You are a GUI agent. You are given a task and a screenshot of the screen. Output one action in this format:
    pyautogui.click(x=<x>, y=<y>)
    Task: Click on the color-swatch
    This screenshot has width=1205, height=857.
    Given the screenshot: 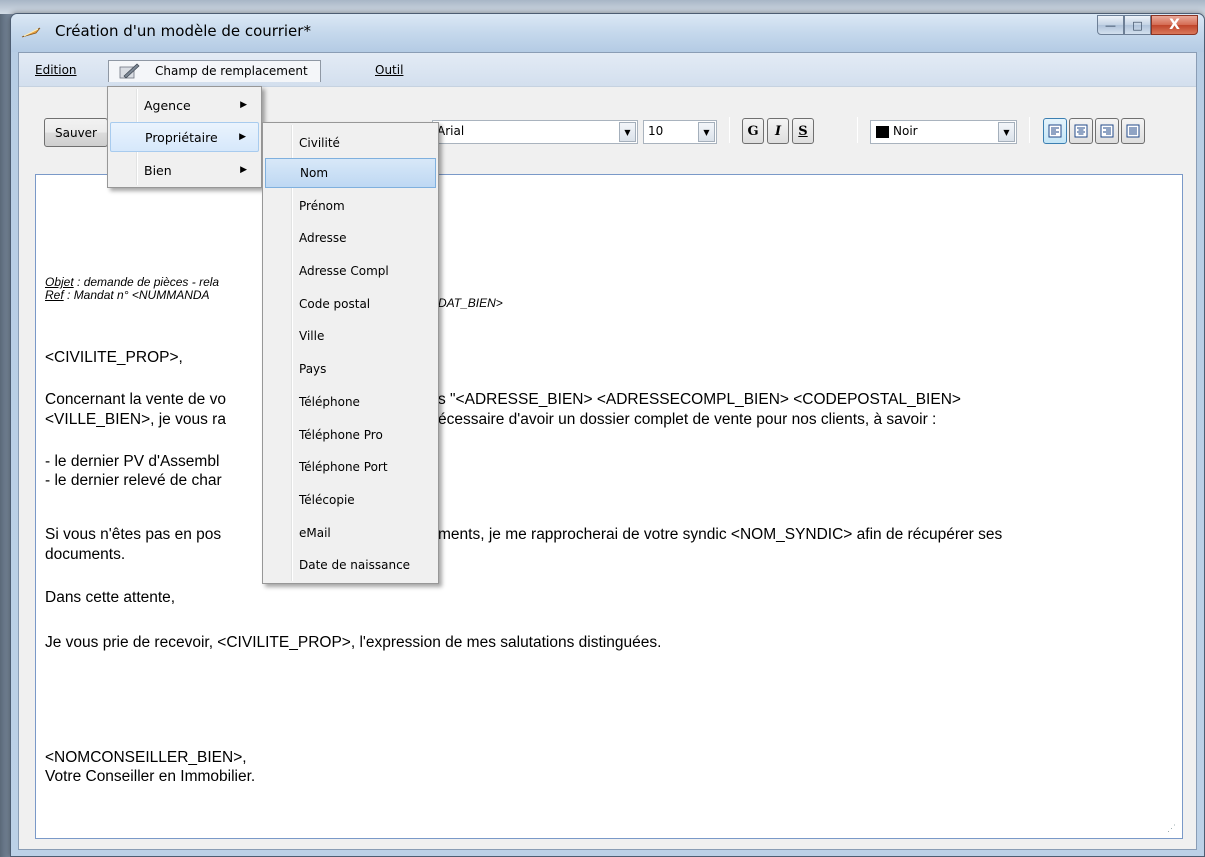 What is the action you would take?
    pyautogui.click(x=882, y=132)
    